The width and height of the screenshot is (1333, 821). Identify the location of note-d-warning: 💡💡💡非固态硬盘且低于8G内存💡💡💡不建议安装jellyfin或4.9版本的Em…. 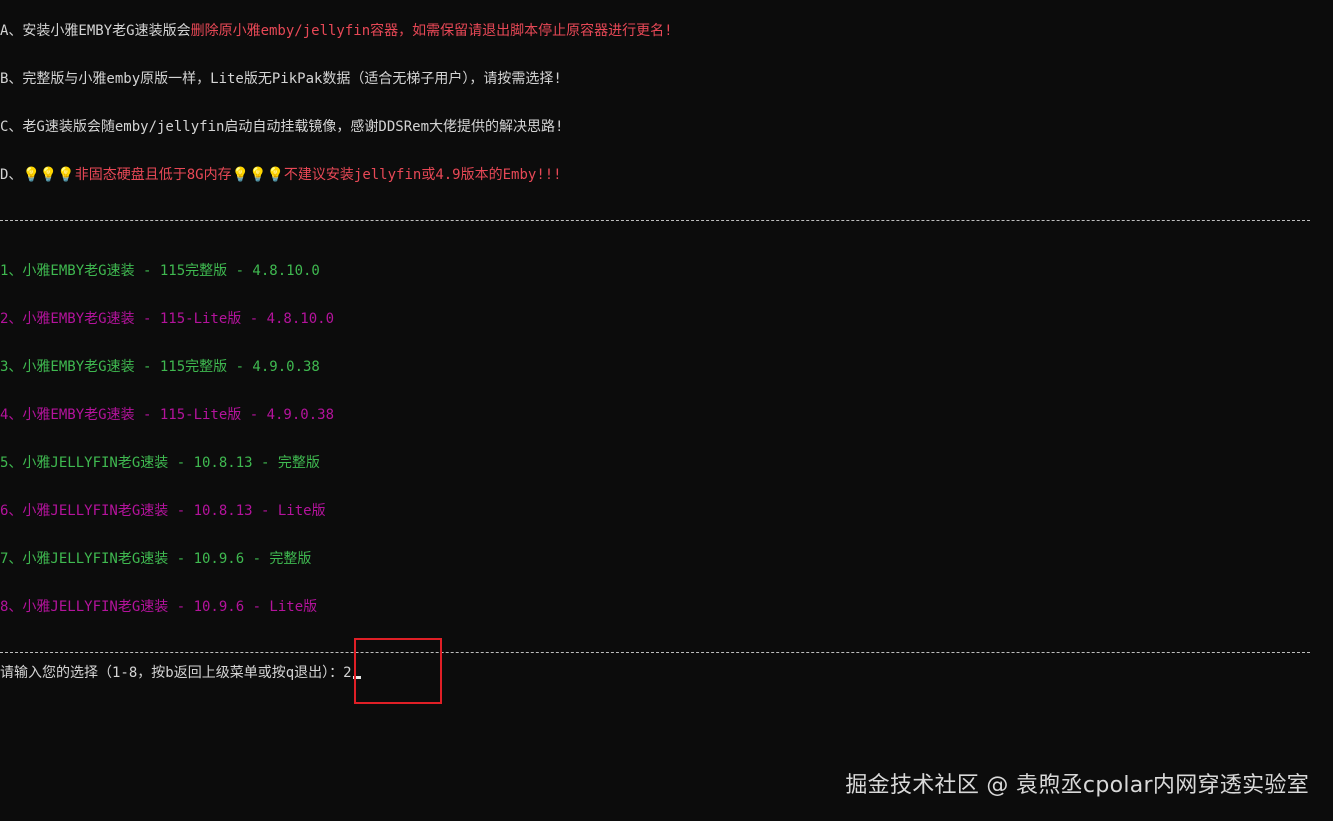
(292, 175).